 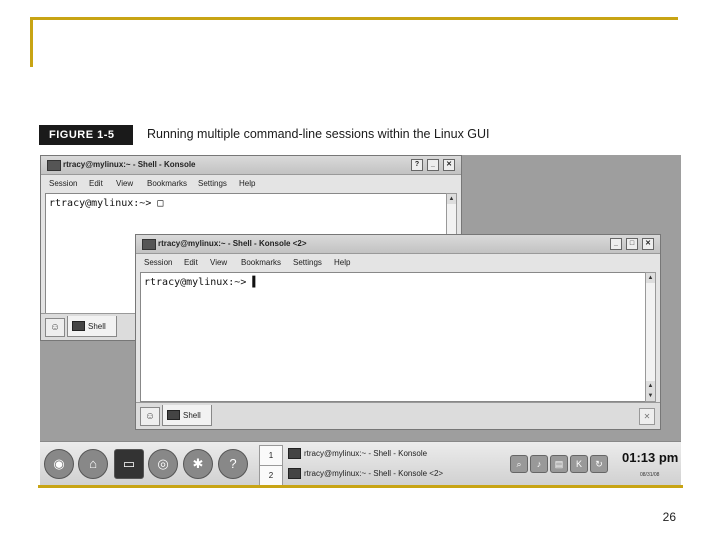 What do you see at coordinates (632, 244) in the screenshot?
I see `window-2-maximize-button: □` at bounding box center [632, 244].